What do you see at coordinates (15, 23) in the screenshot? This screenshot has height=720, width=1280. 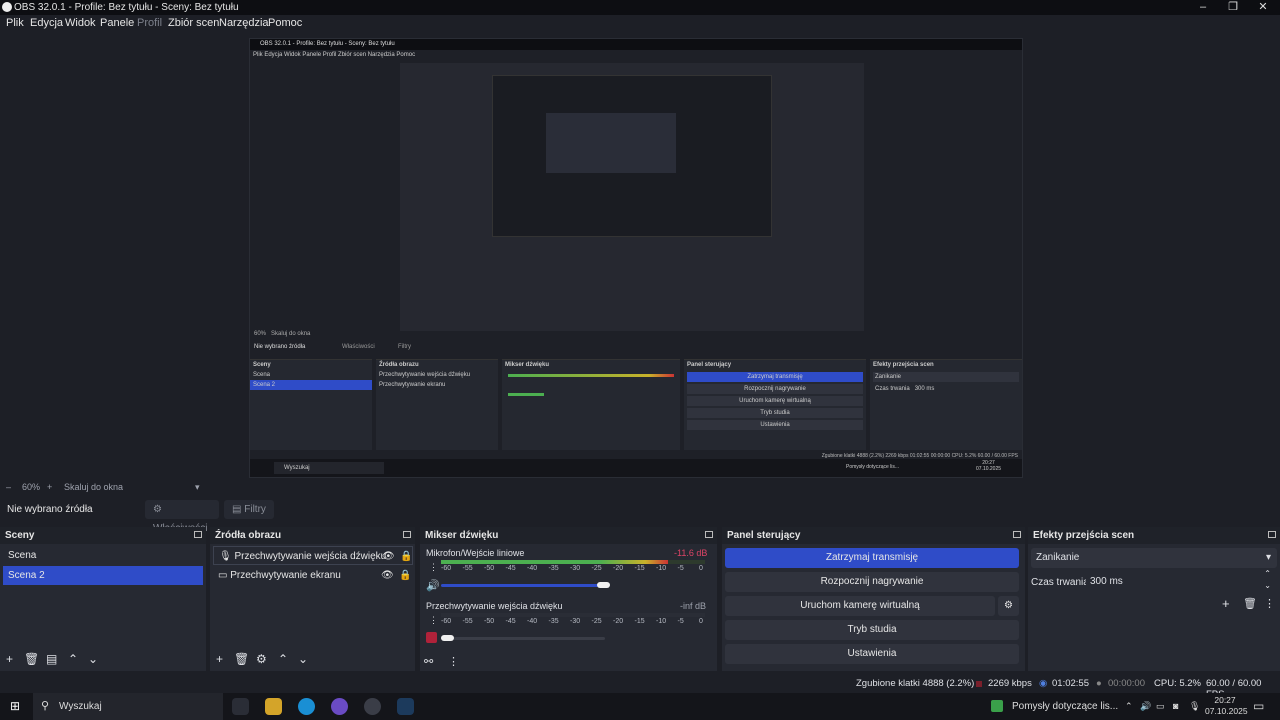 I see `menu-file: Plik` at bounding box center [15, 23].